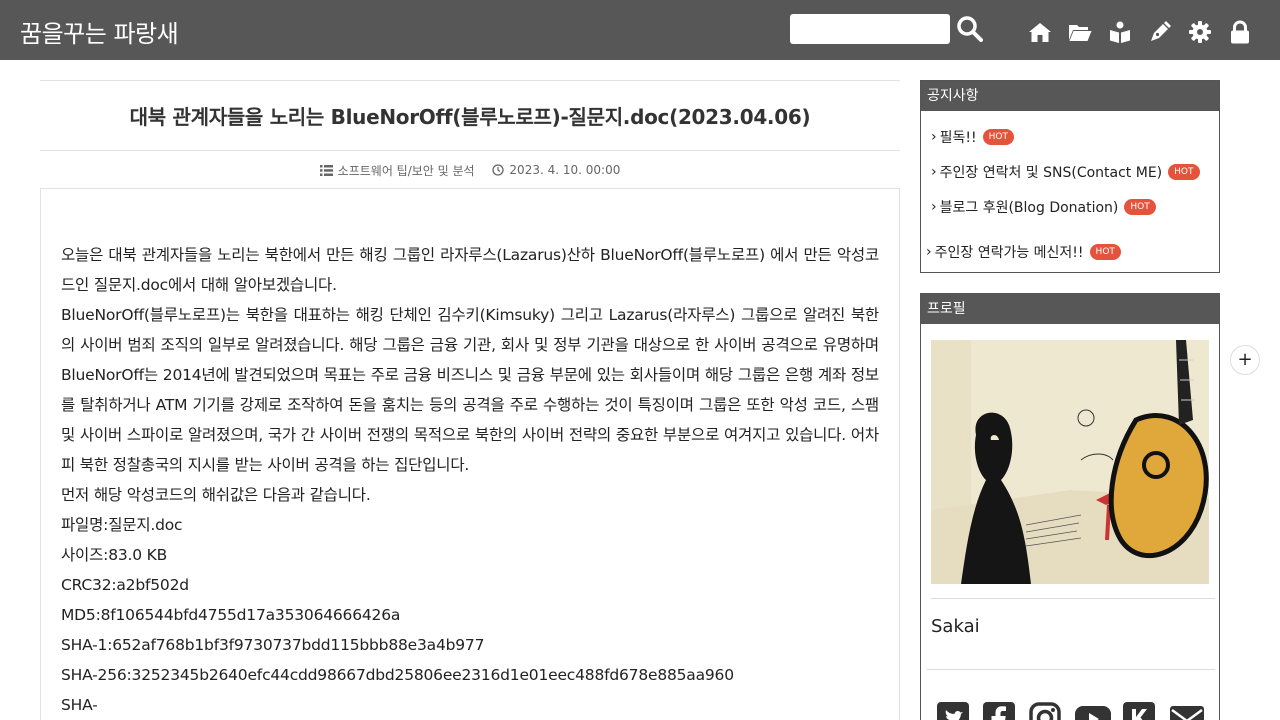 The width and height of the screenshot is (1280, 720). Describe the element at coordinates (1029, 208) in the screenshot. I see `notice-item-label: 블로그 후원(Blog Donation)` at that location.